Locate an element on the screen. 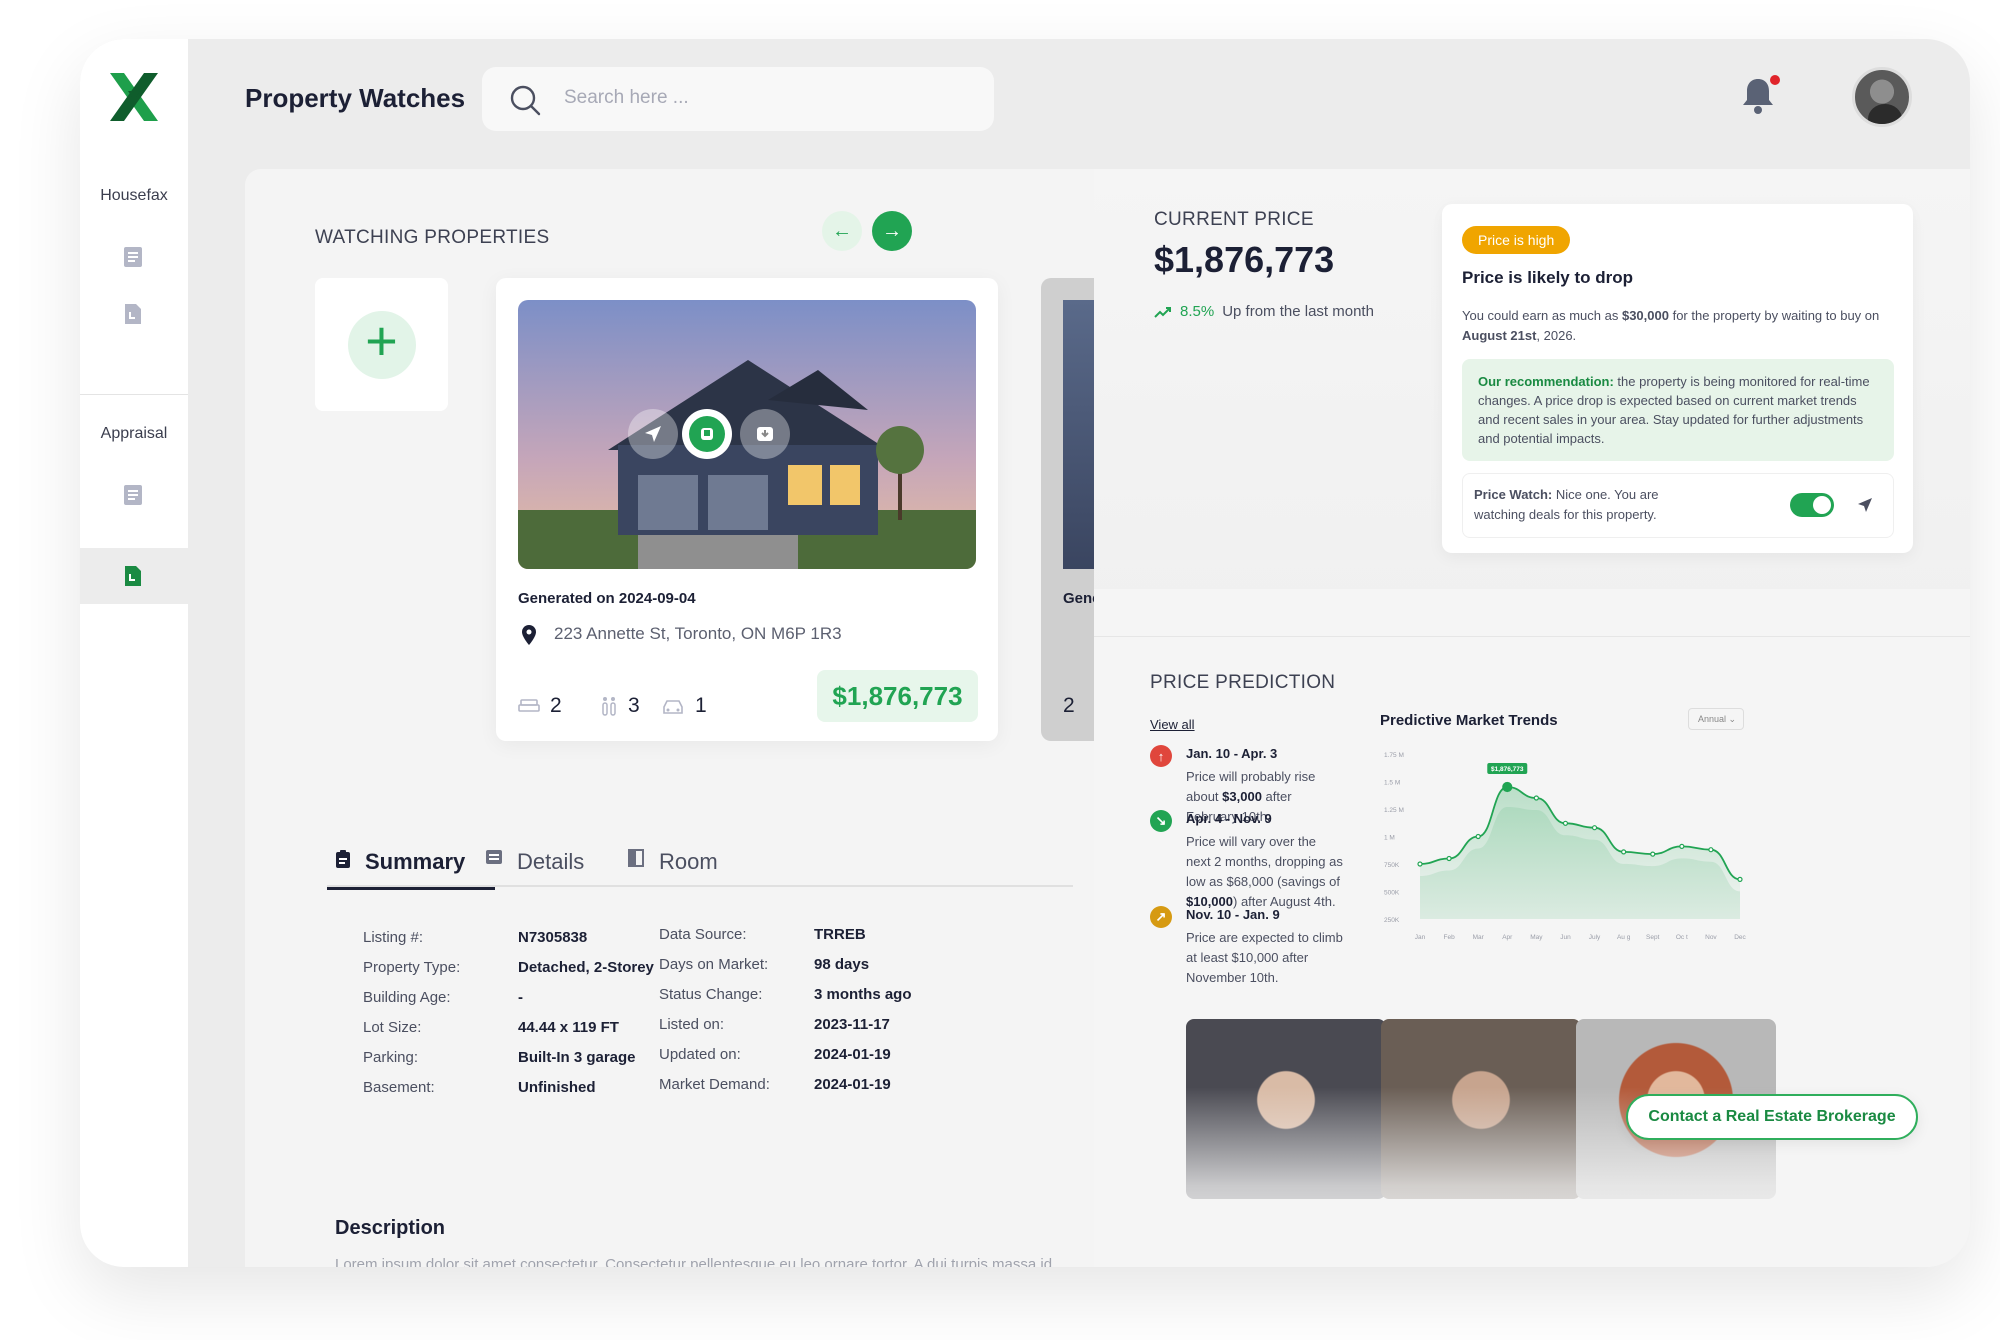 The height and width of the screenshot is (1340, 2000). chevron-down-icon: ⌄ is located at coordinates (1732, 719).